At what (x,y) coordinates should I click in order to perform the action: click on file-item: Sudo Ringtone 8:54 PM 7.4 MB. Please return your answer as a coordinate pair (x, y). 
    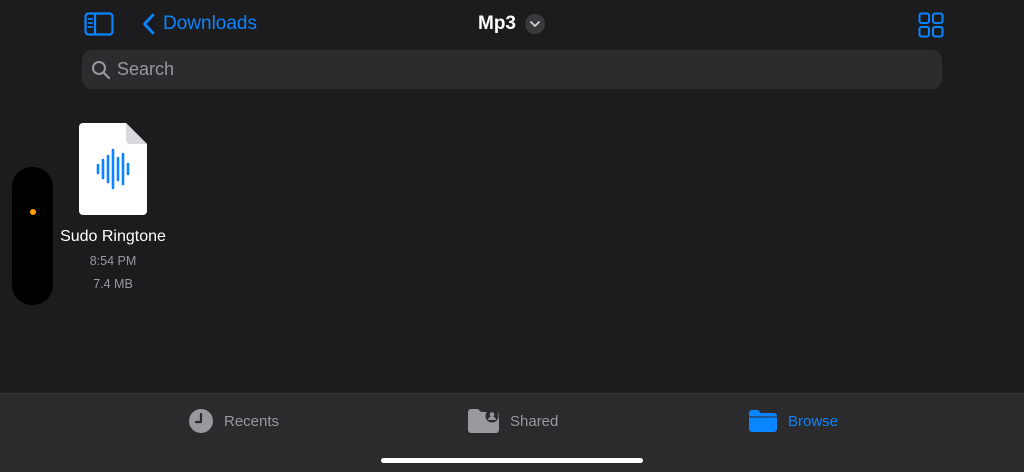
    Looking at the image, I should click on (113, 206).